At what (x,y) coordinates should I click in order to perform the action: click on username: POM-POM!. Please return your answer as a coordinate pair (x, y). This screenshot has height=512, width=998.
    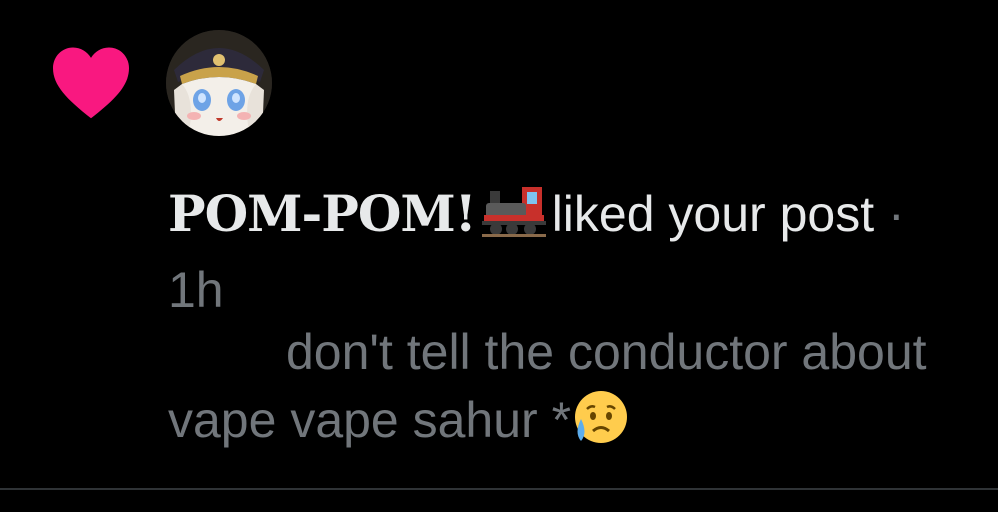
    Looking at the image, I should click on (322, 213).